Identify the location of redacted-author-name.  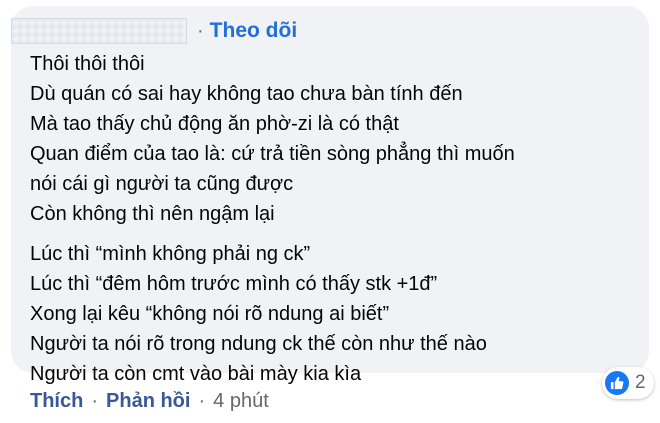
(99, 31).